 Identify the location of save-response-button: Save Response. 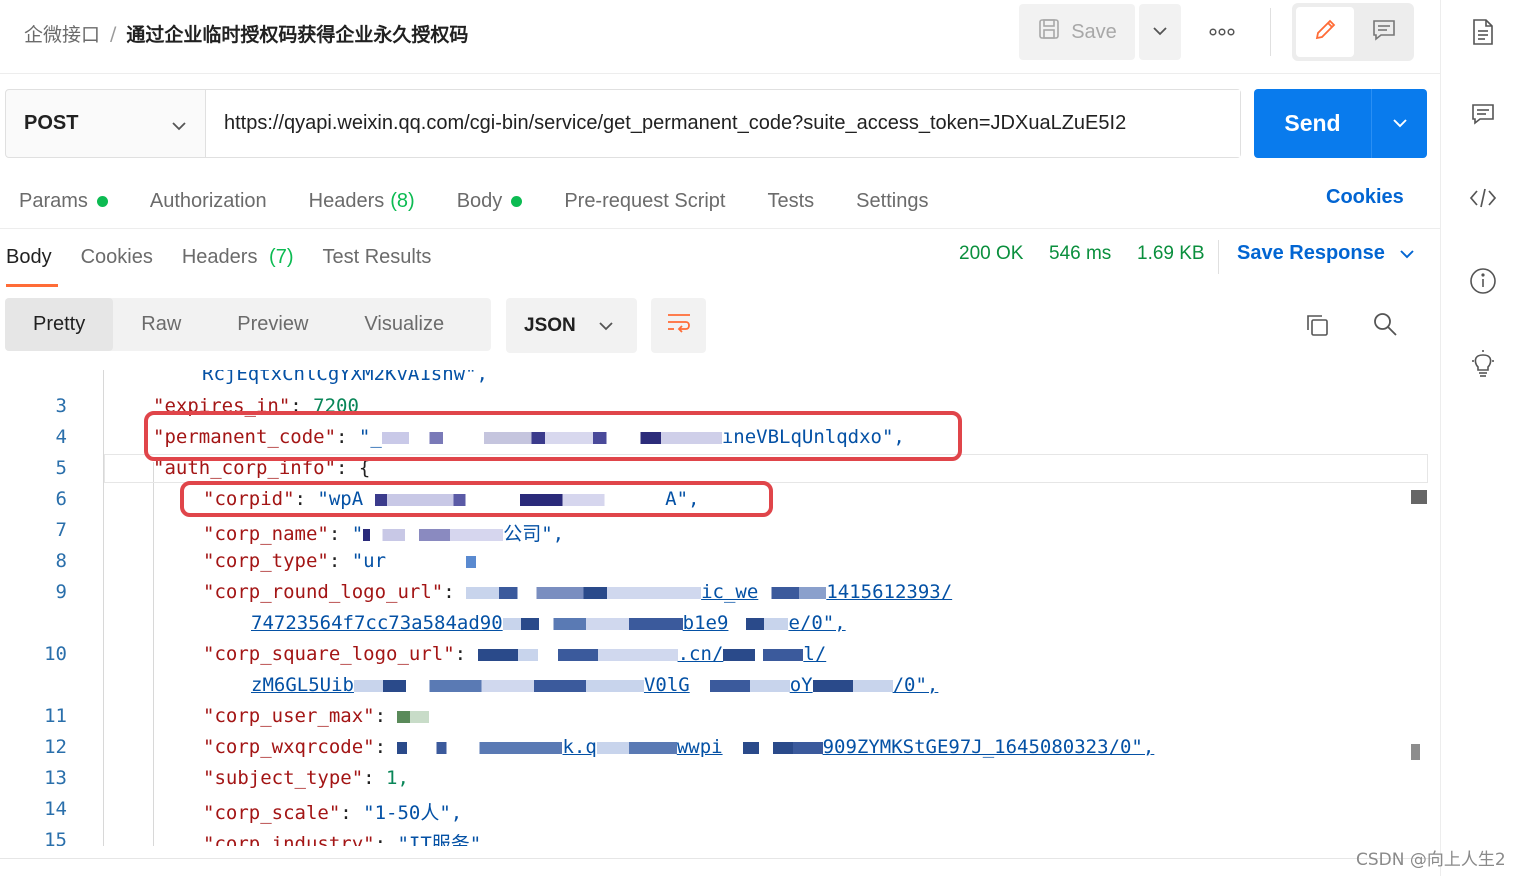
(1326, 253).